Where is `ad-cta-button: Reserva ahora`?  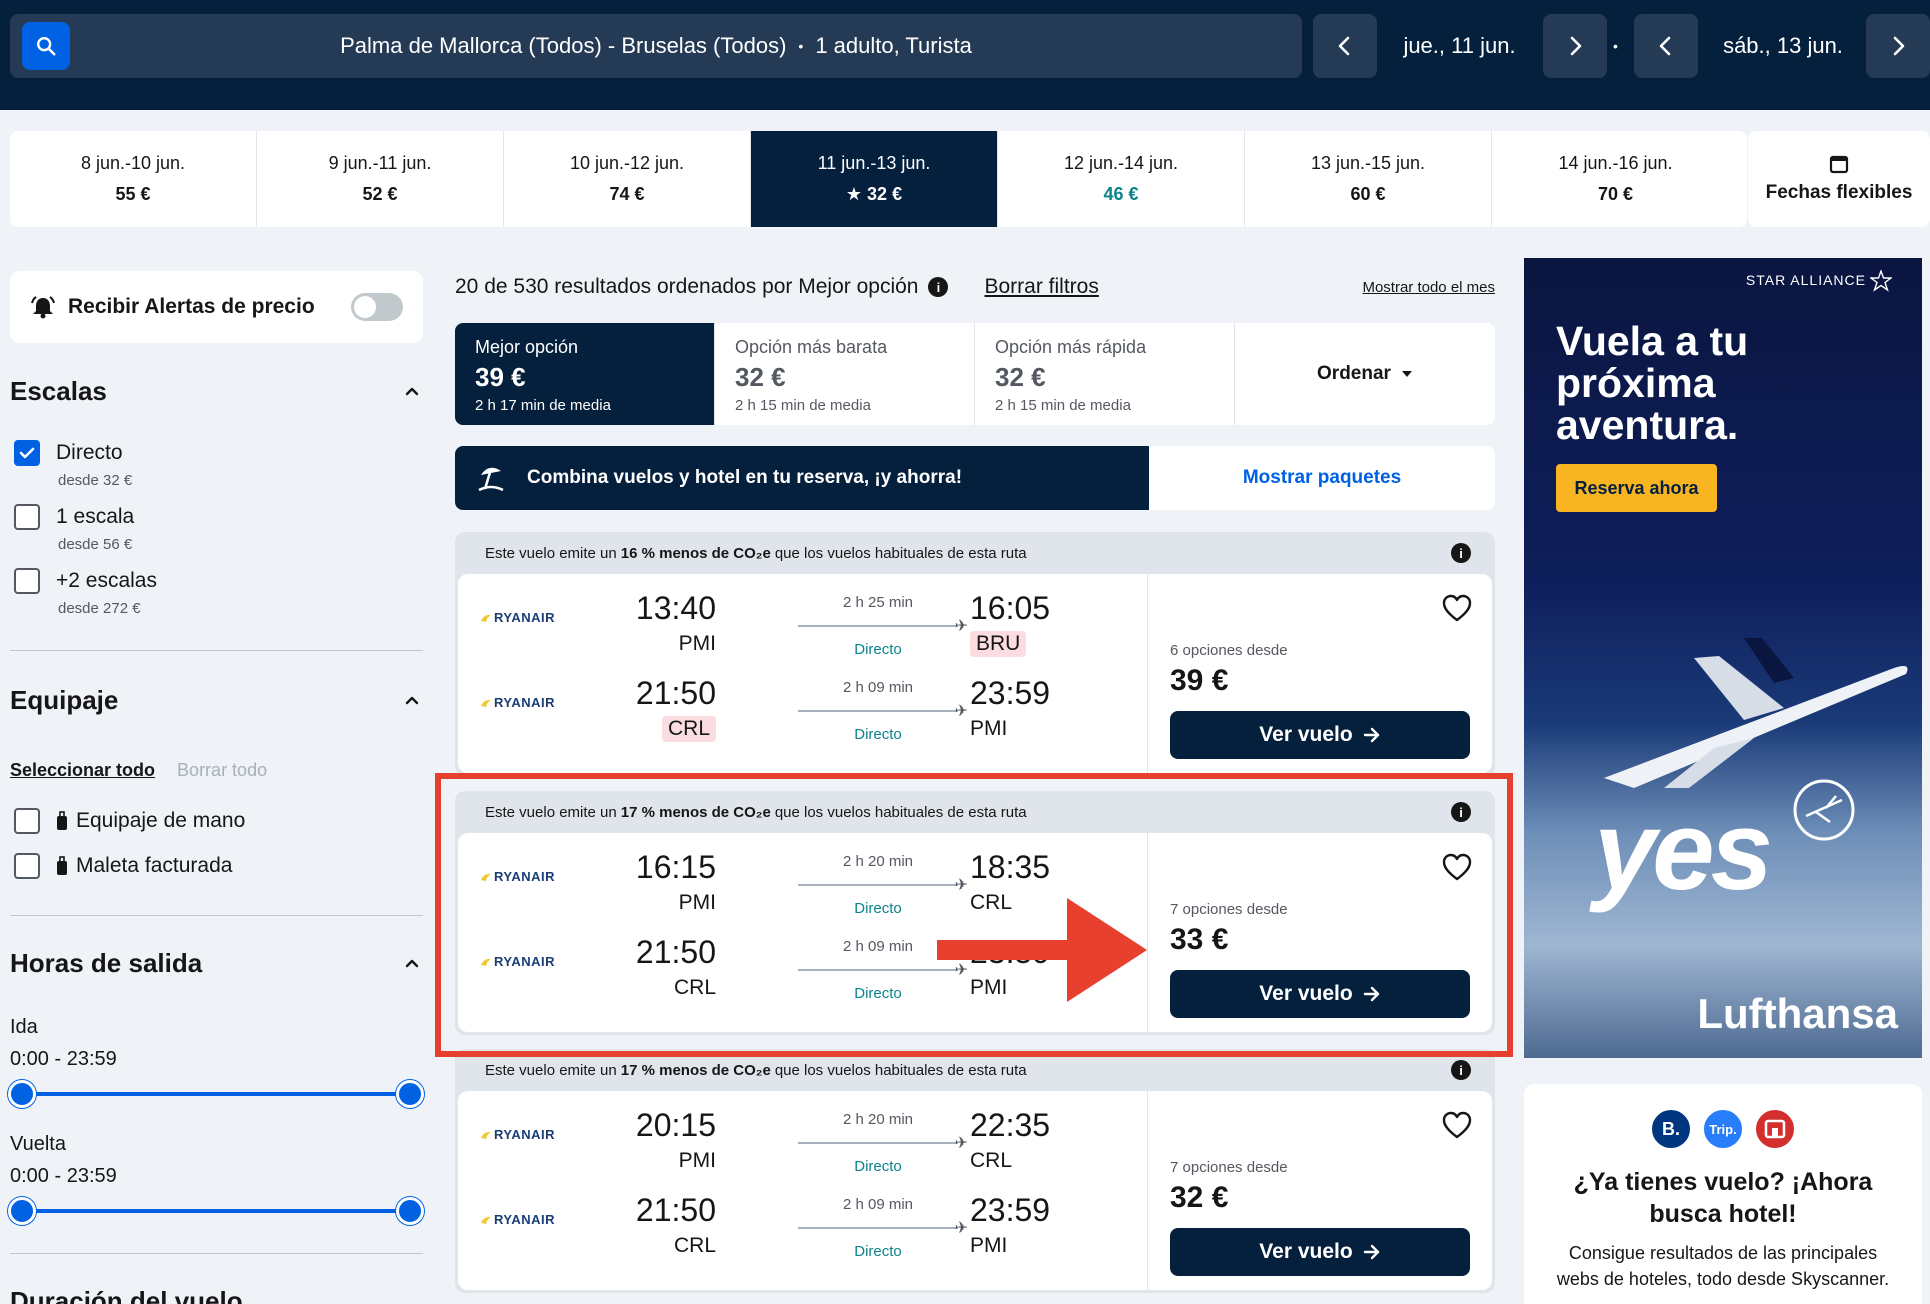 ad-cta-button: Reserva ahora is located at coordinates (1636, 488).